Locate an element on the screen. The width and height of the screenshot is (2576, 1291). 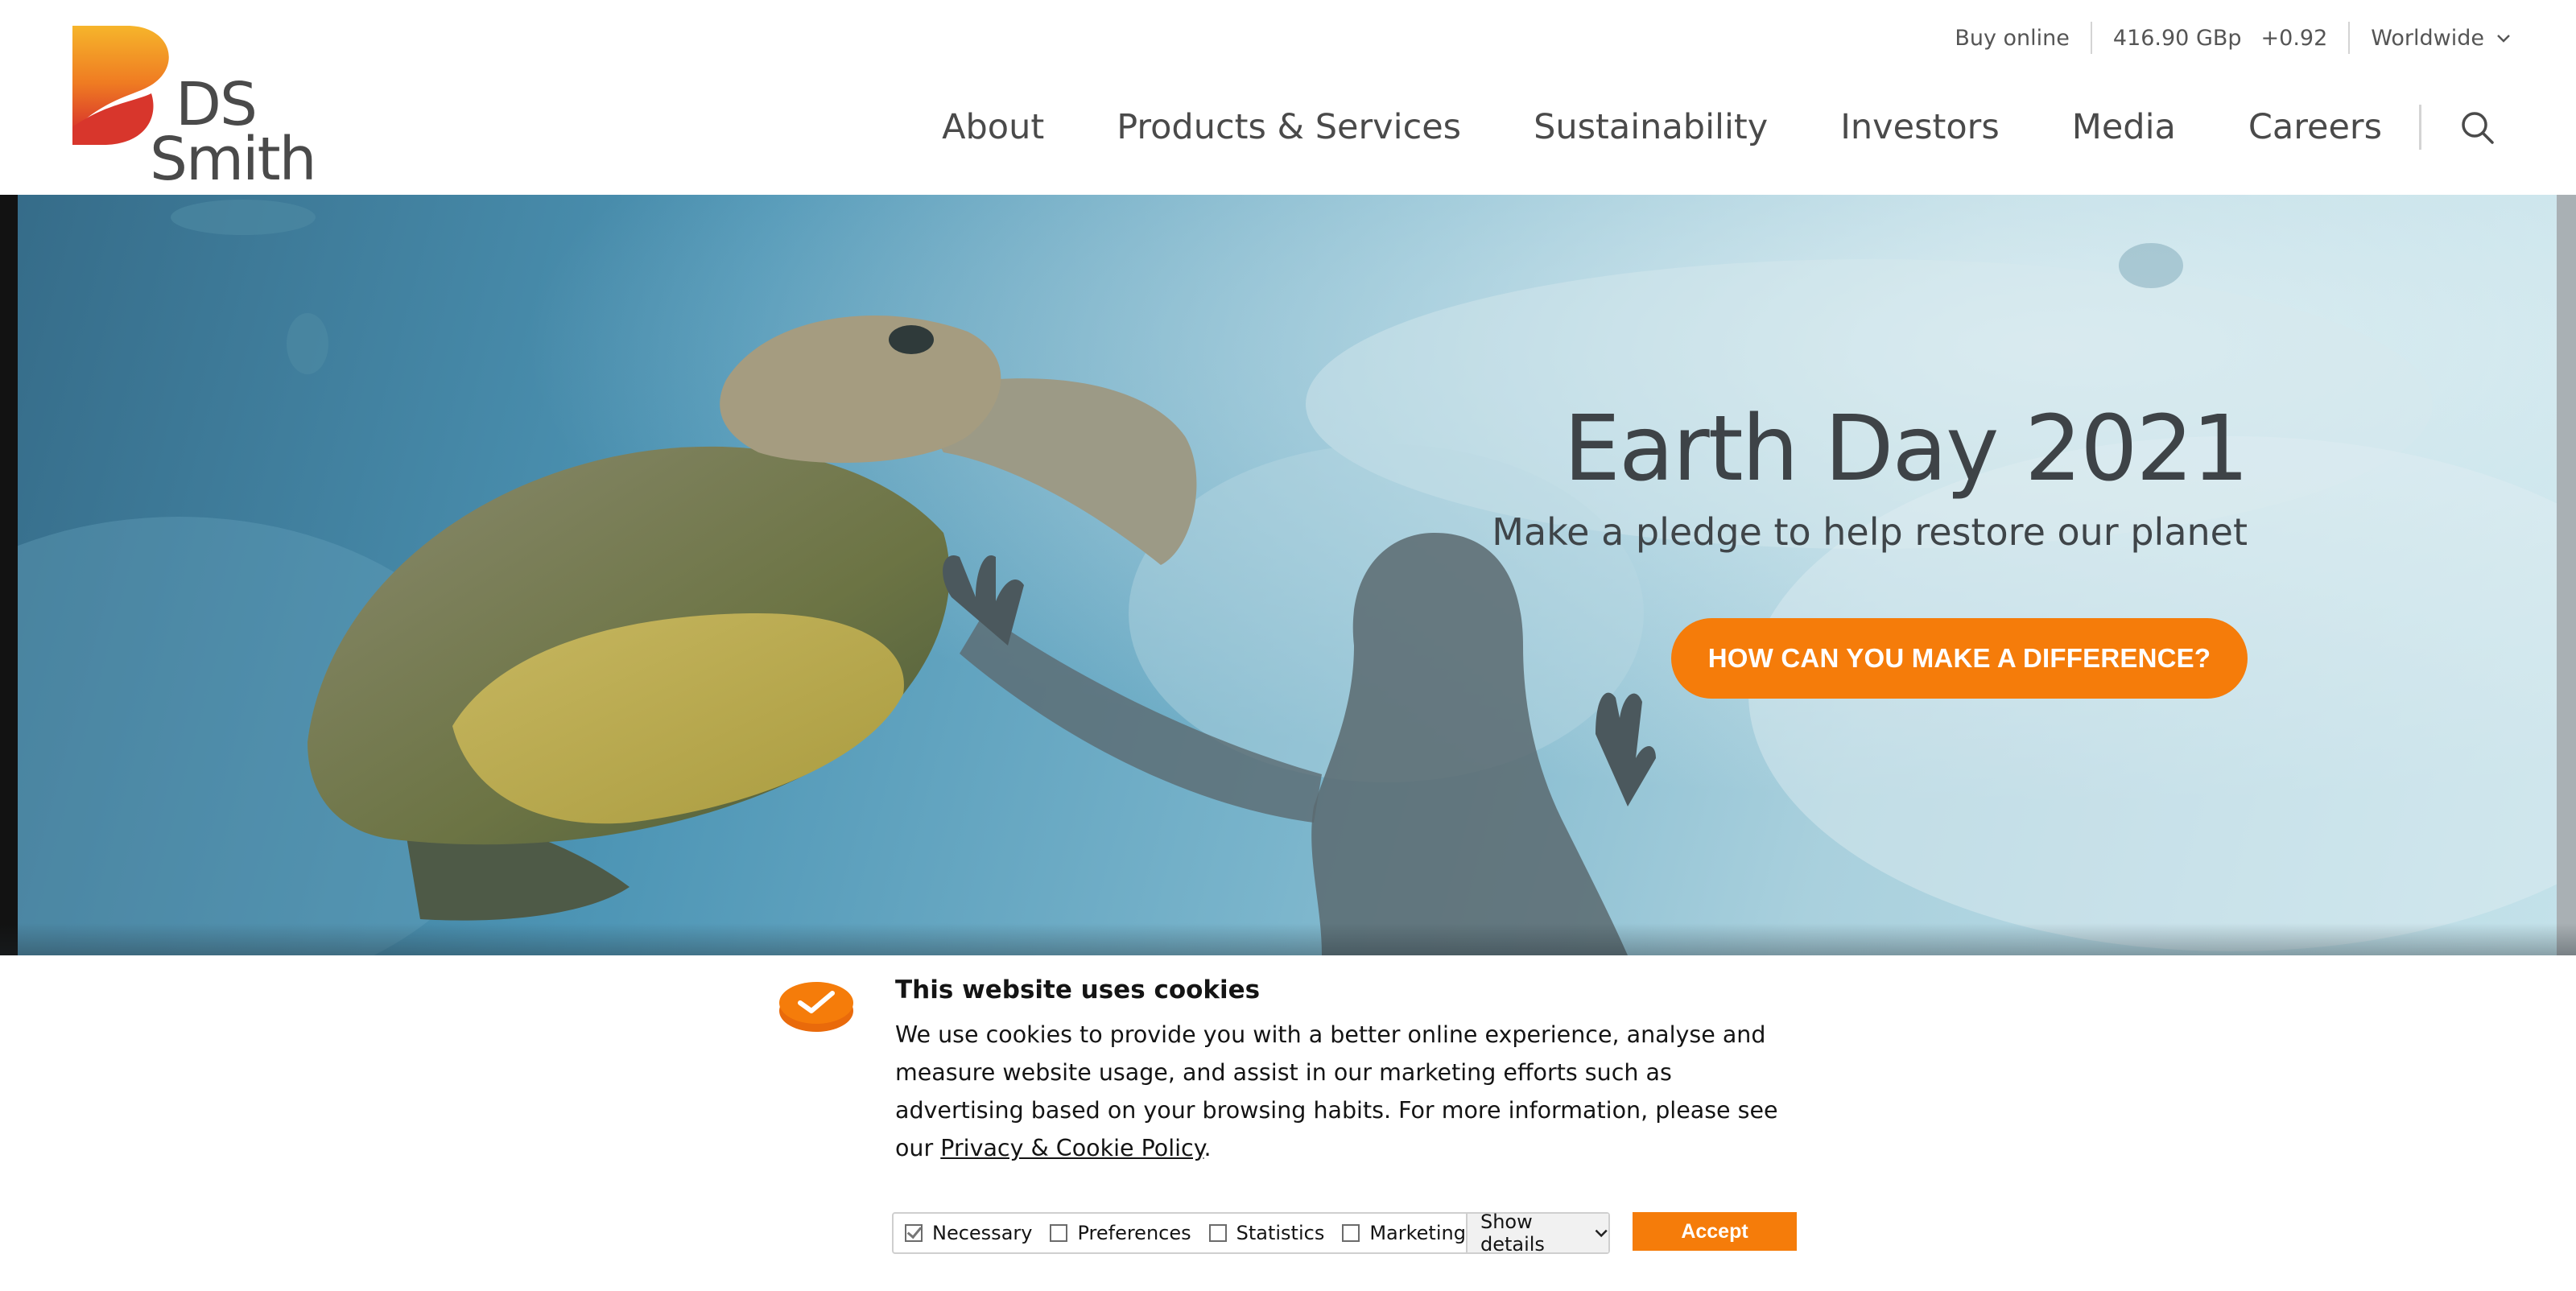
necessary-checkbox is located at coordinates (914, 1233).